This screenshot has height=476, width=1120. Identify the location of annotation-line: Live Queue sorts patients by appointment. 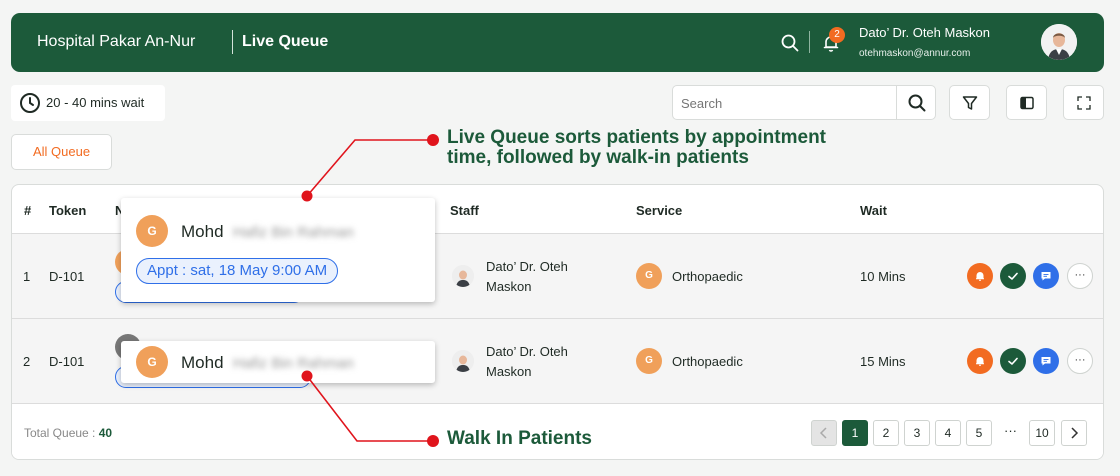
(637, 137).